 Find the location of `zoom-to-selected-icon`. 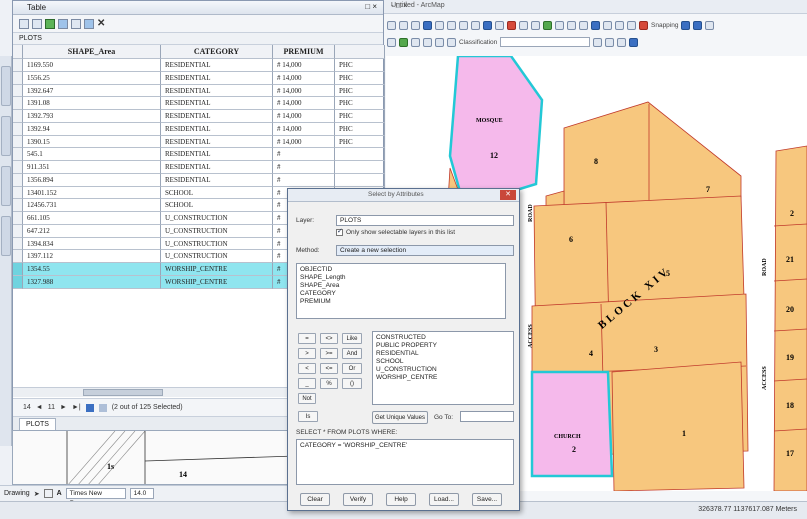

zoom-to-selected-icon is located at coordinates (89, 23).